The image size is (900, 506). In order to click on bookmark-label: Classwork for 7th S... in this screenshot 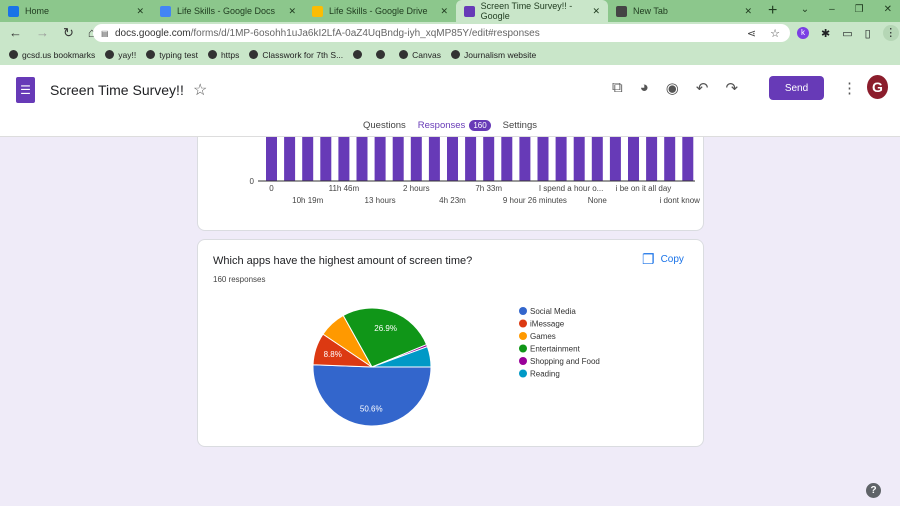, I will do `click(303, 54)`.